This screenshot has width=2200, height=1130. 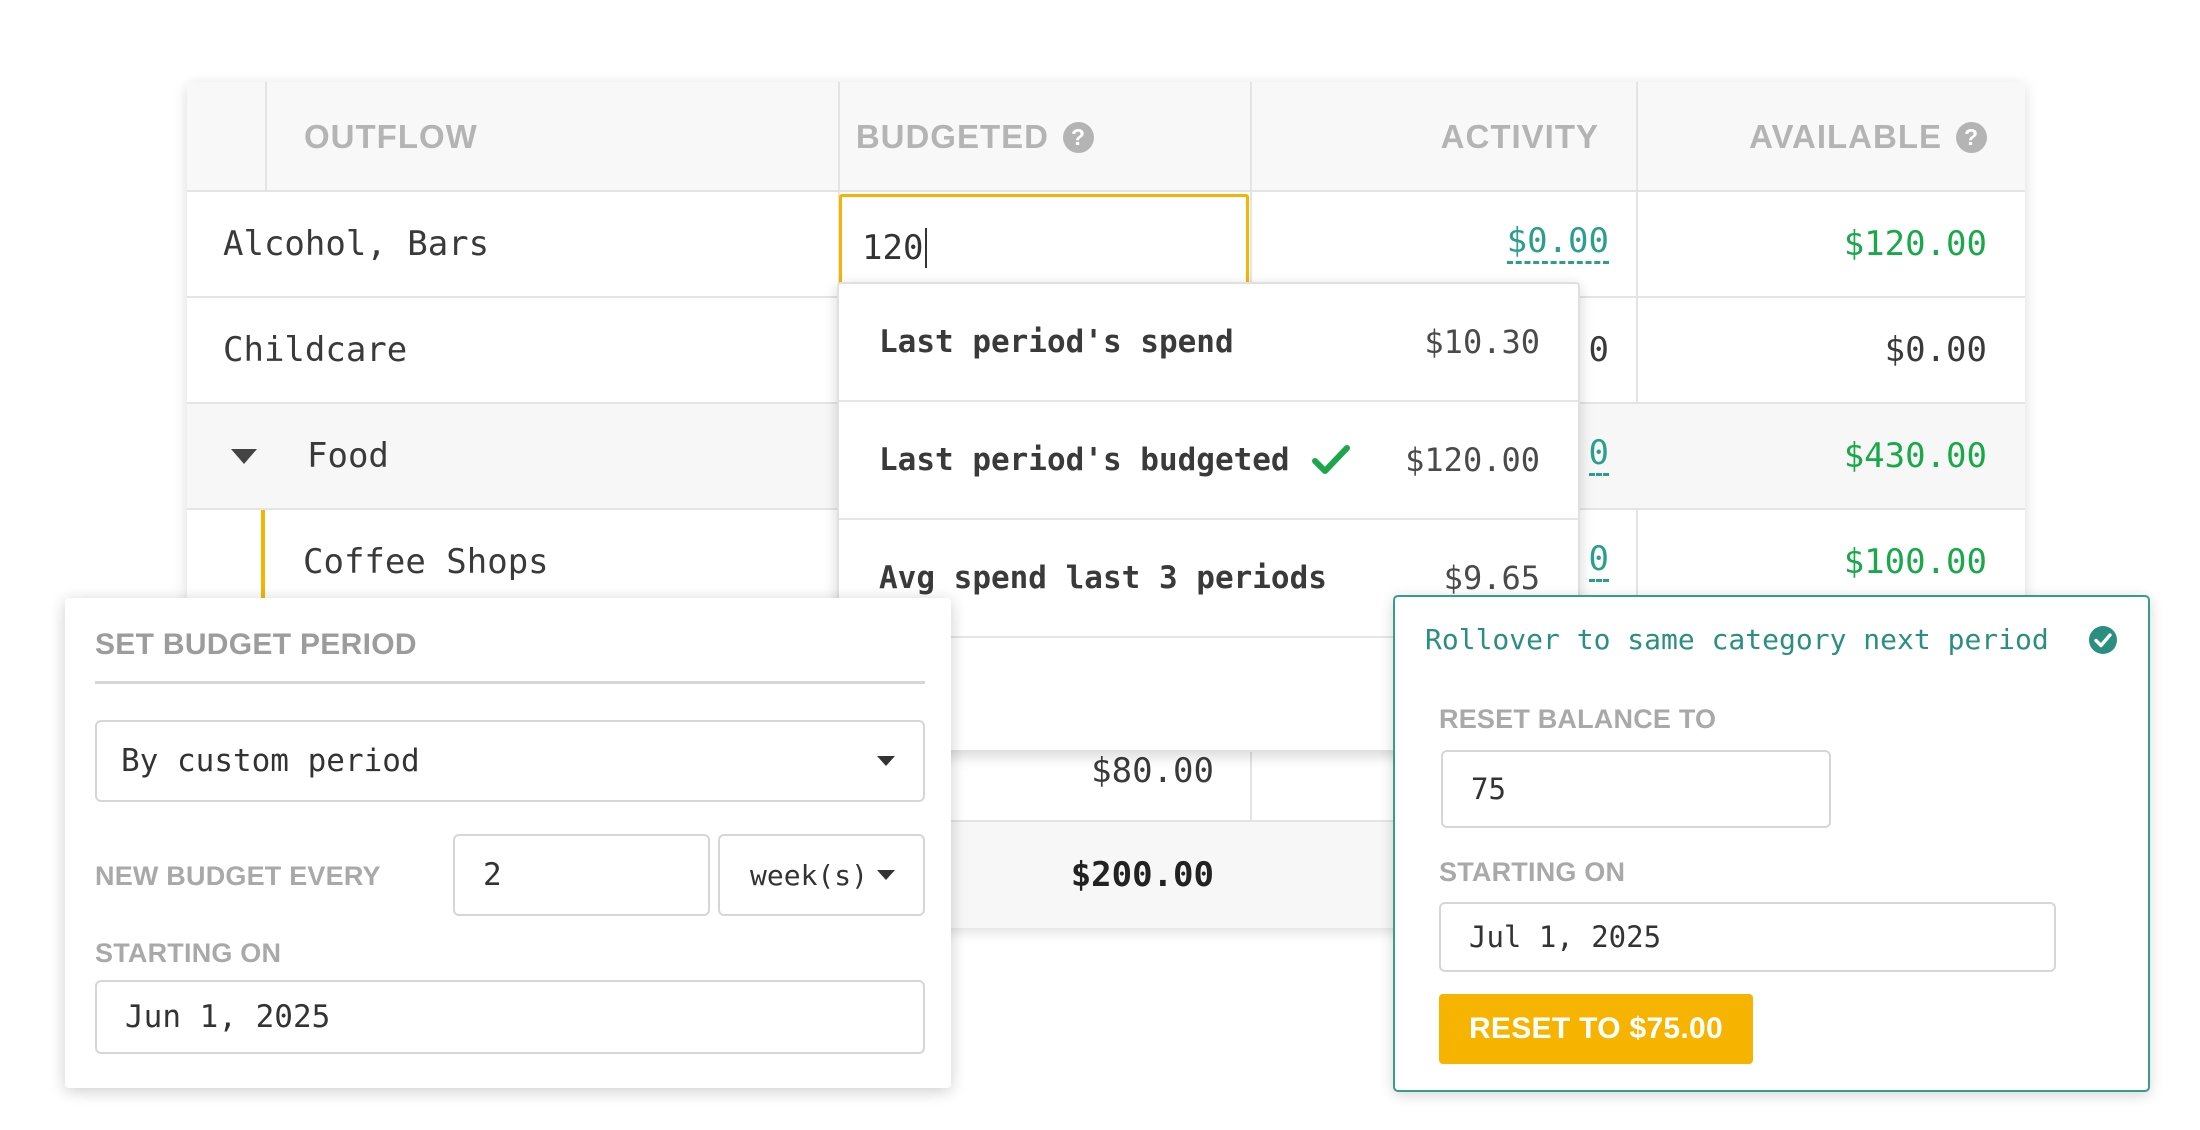 What do you see at coordinates (1330, 460) in the screenshot?
I see `checkmark-icon` at bounding box center [1330, 460].